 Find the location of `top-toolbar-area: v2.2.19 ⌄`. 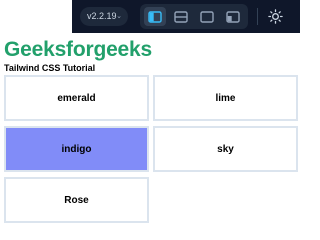

top-toolbar-area: v2.2.19 ⌄ is located at coordinates (150, 16).